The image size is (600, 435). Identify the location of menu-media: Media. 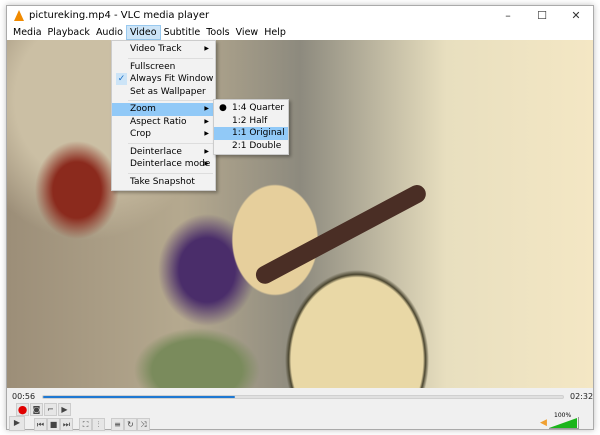
(27, 32).